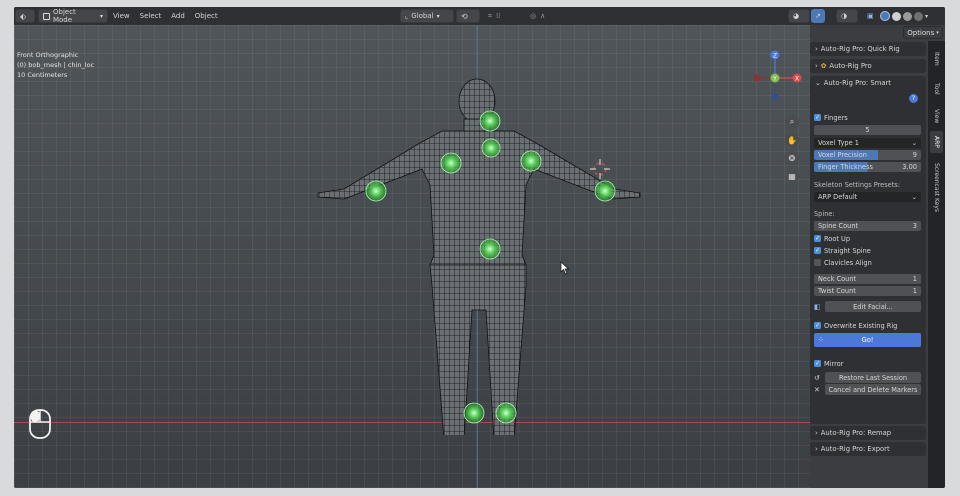 The image size is (960, 496). I want to click on straight-spine-checkbox: ✓ Straight Spine, so click(867, 250).